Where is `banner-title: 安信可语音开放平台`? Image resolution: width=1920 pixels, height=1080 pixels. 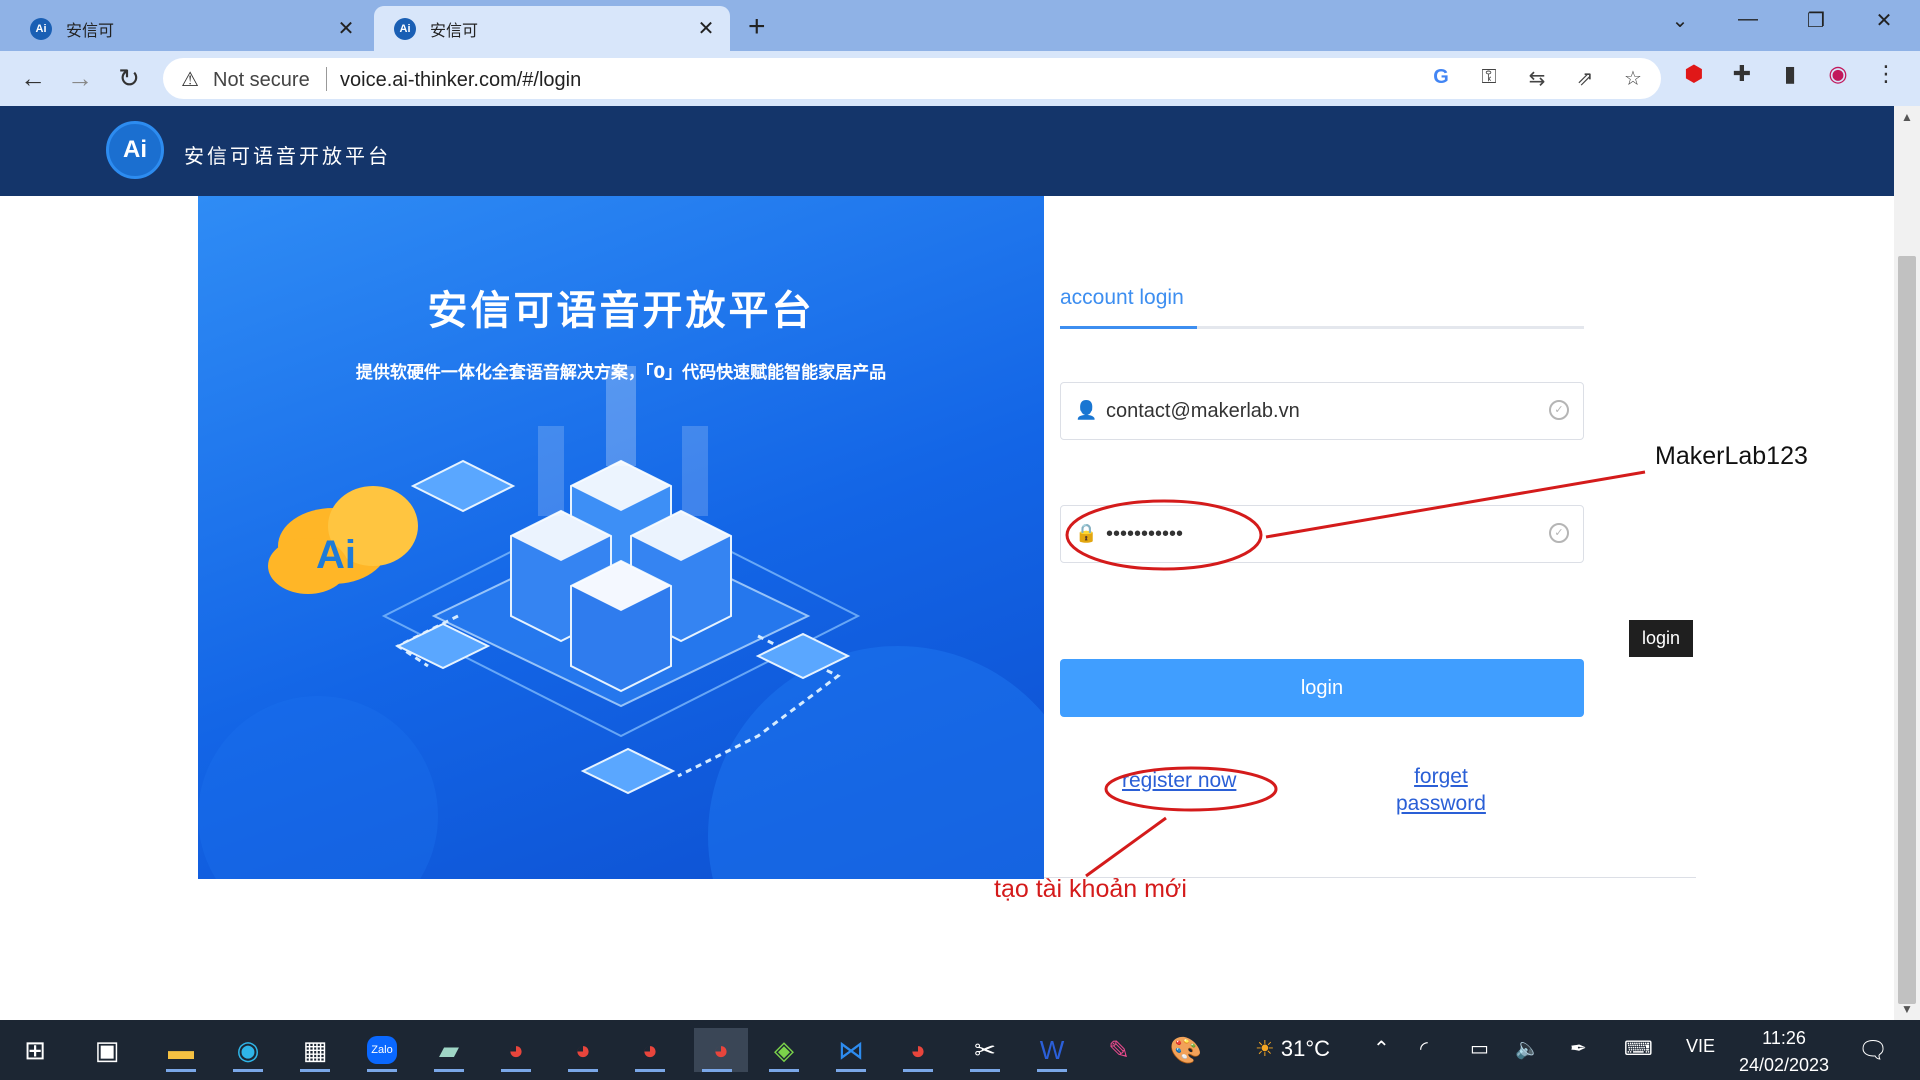
banner-title: 安信可语音开放平台 is located at coordinates (621, 311).